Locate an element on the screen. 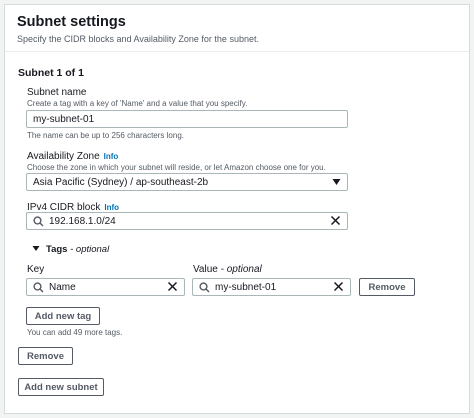  subnet-title: Subnet 1 of 1 is located at coordinates (51, 73).